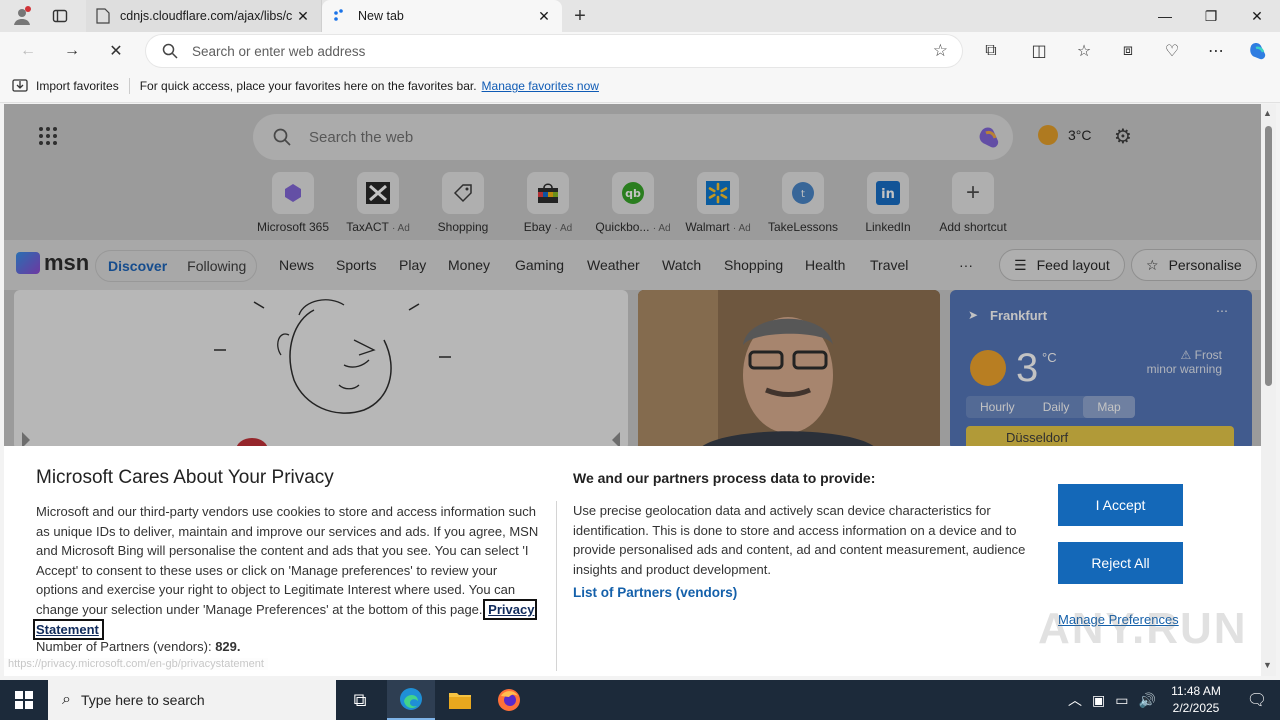  I want to click on restore-icon: ❐, so click(1211, 16).